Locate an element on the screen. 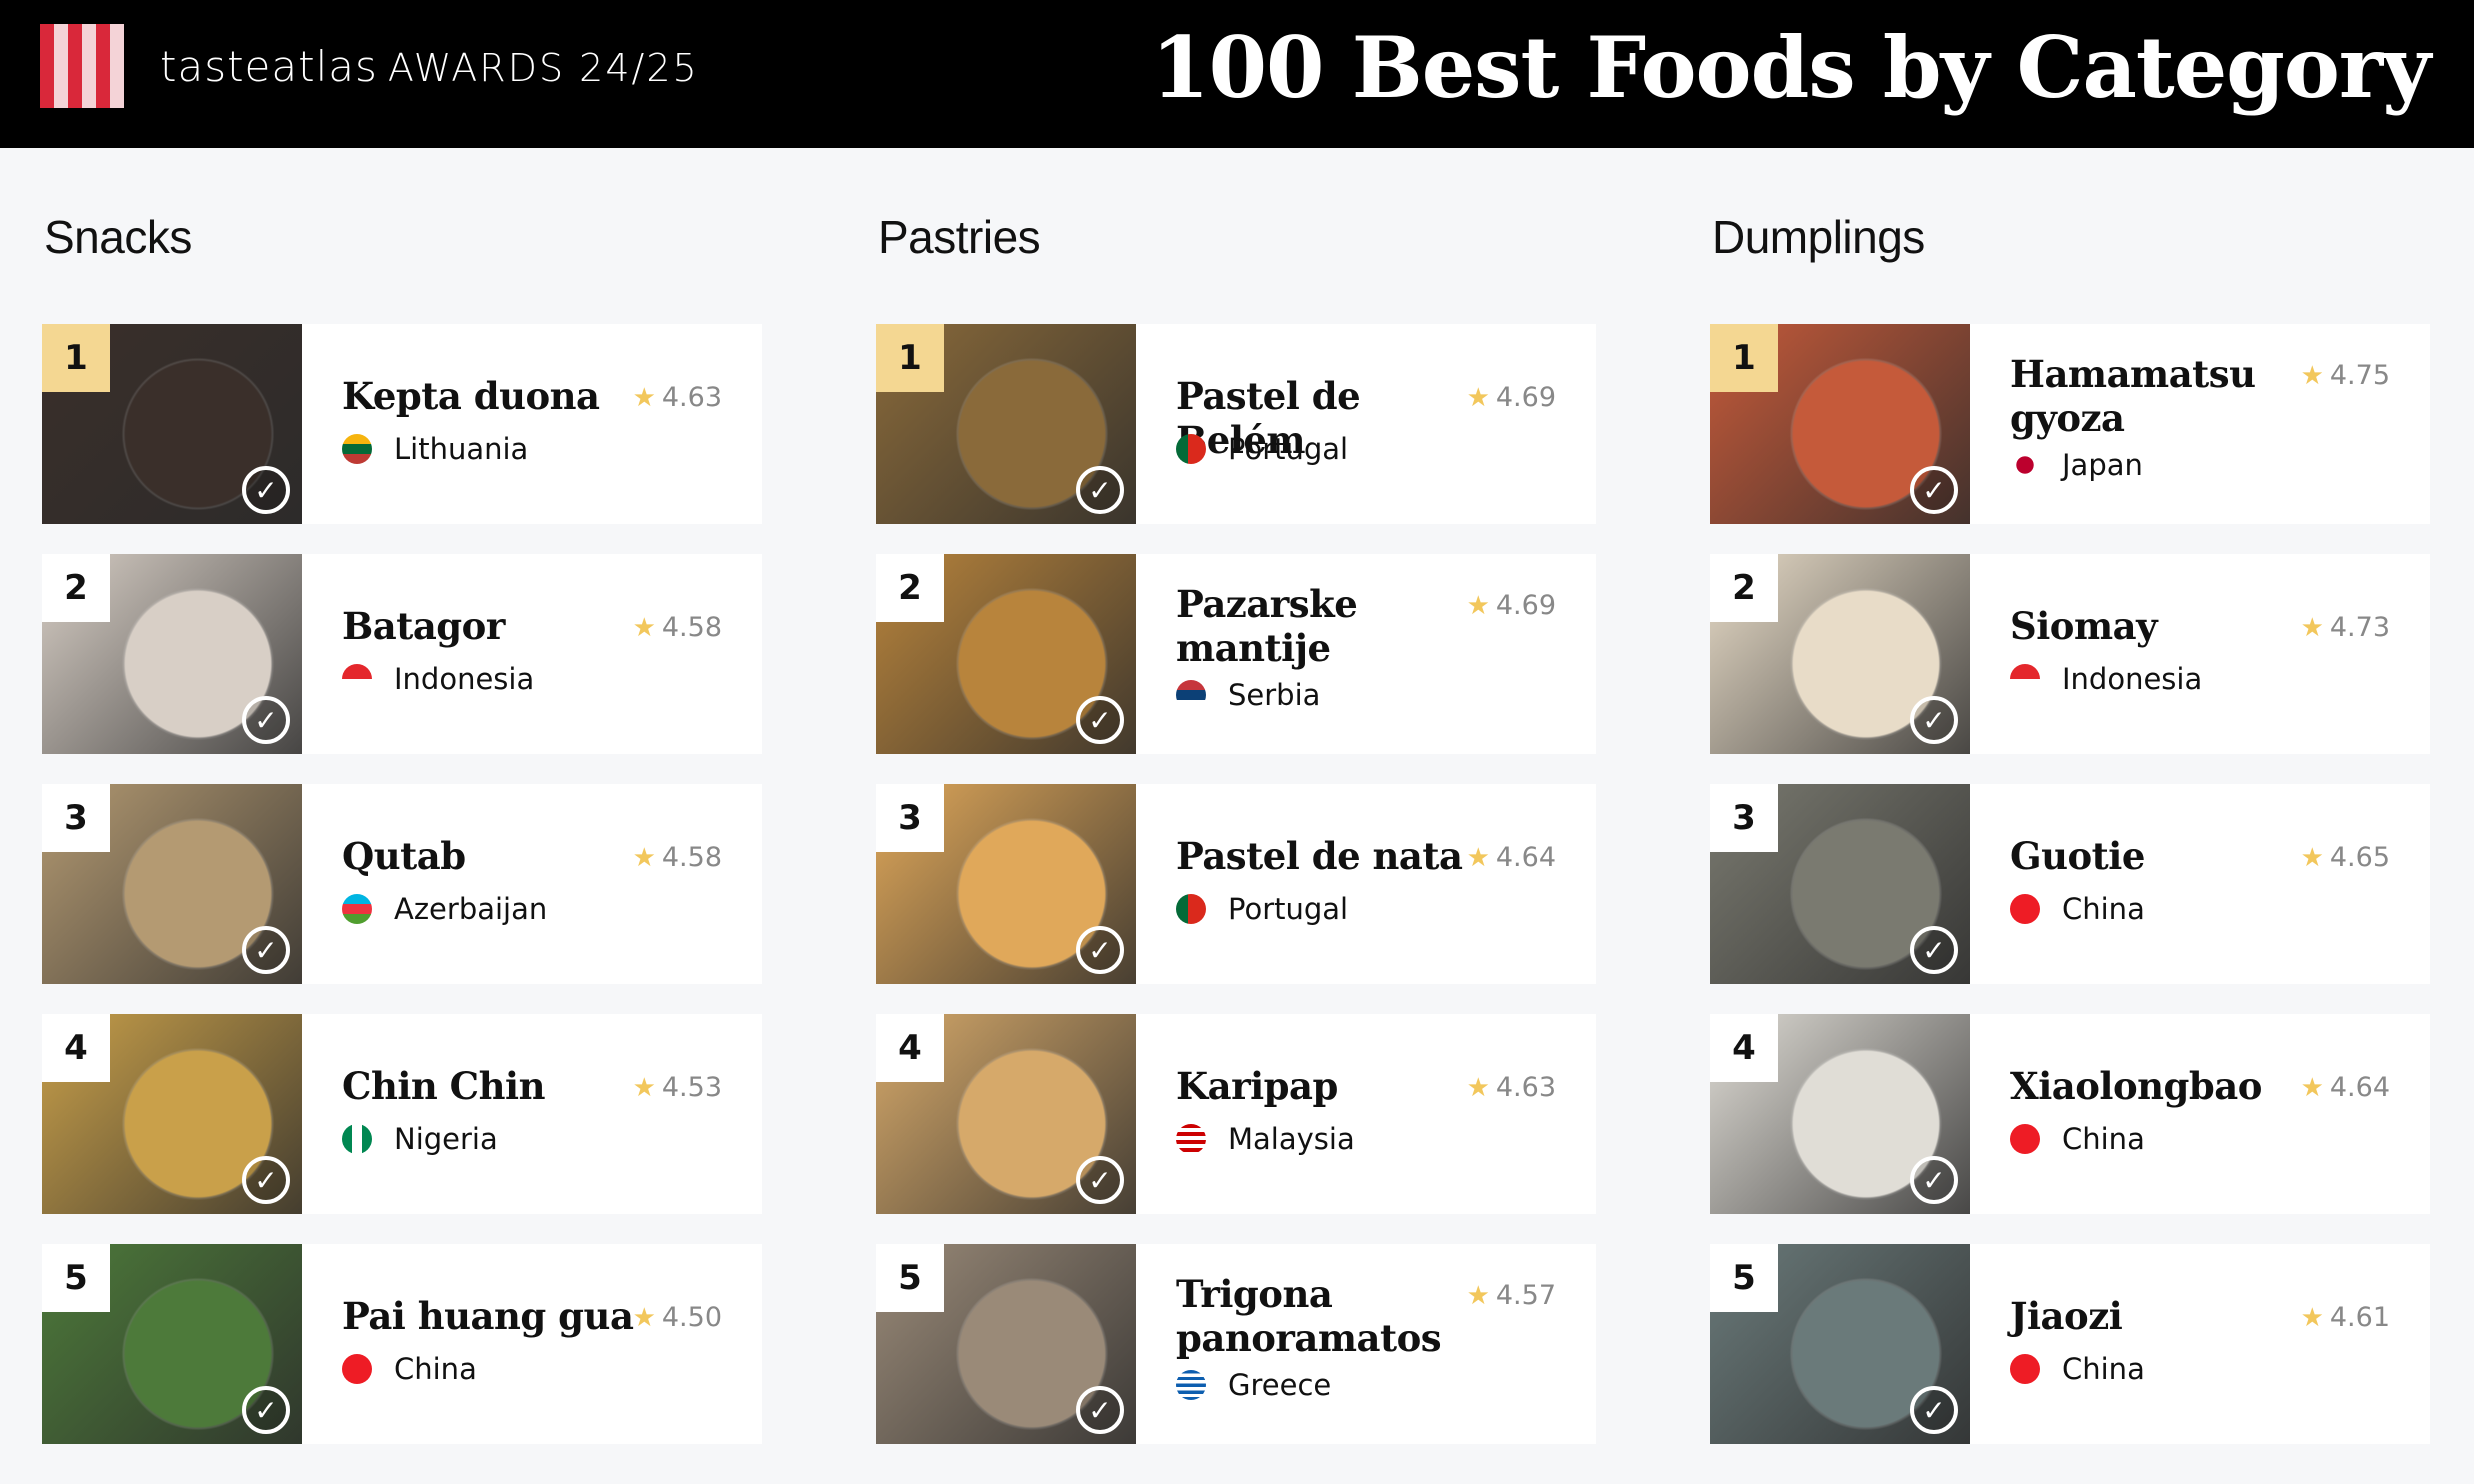 Image resolution: width=2474 pixels, height=1484 pixels. food-name: Trigona panoramatos is located at coordinates (1326, 1316).